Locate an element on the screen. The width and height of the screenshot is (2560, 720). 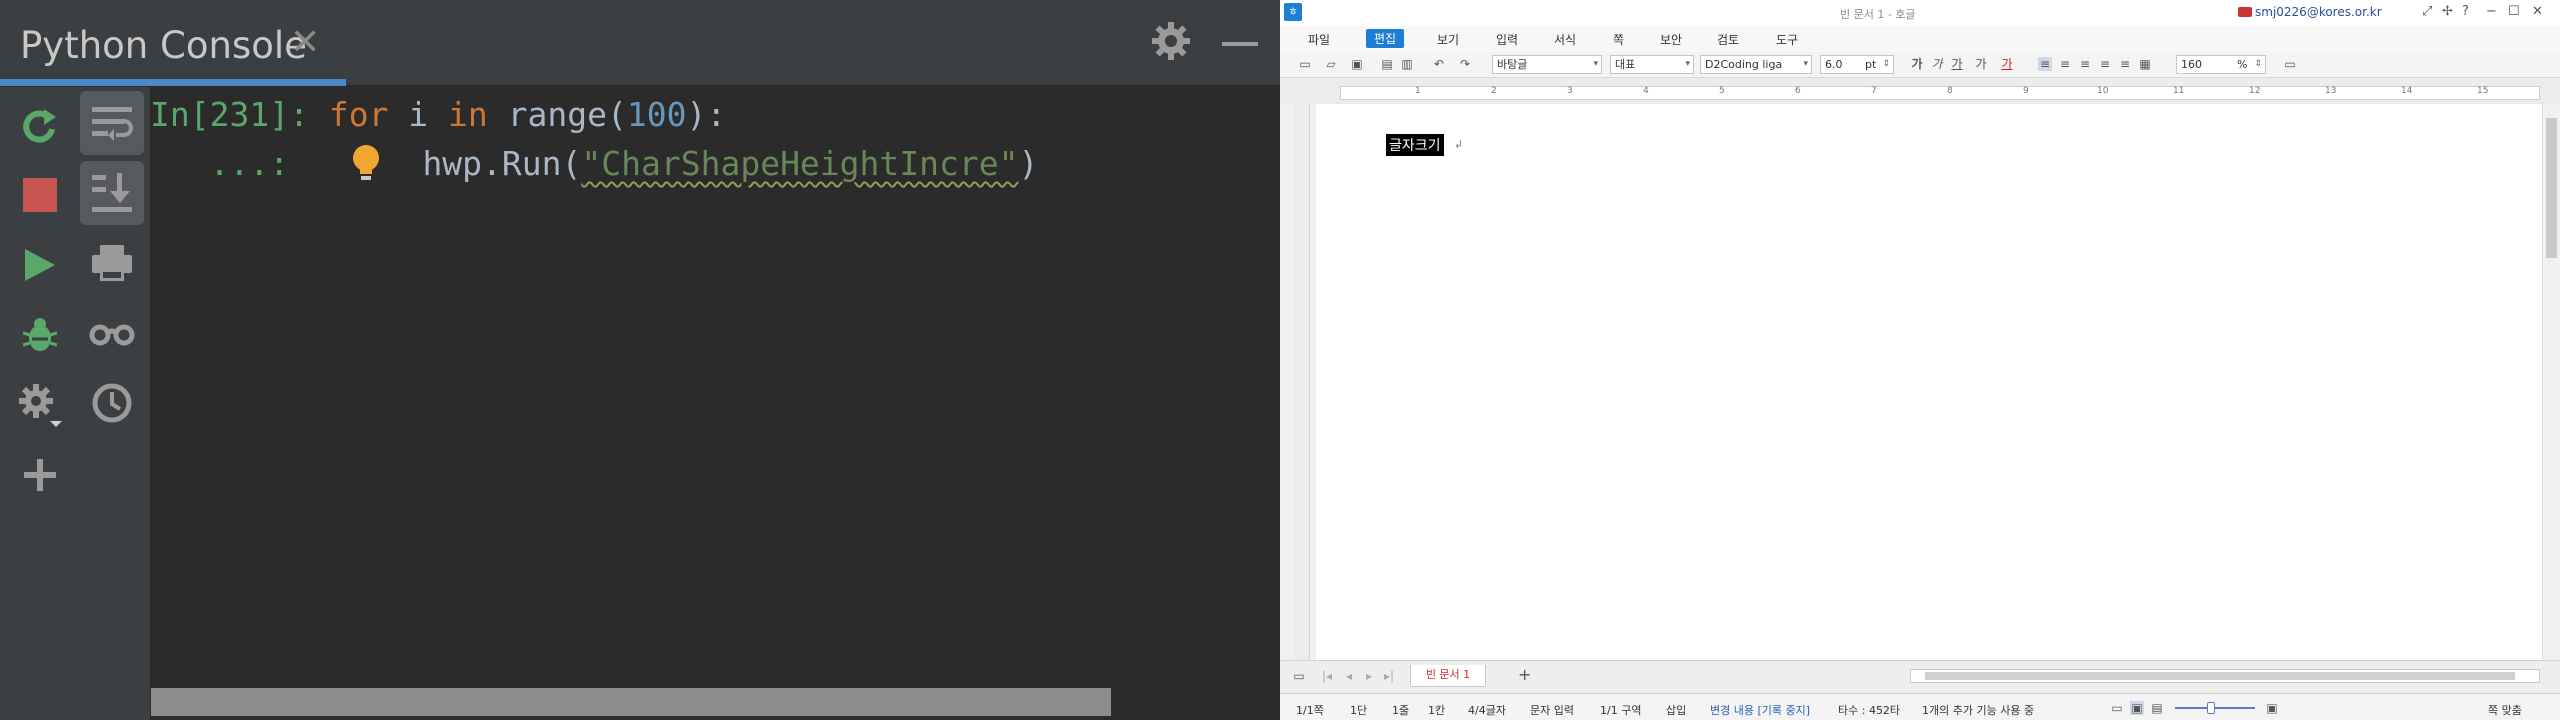
horizontal-ruler: 1 2 3 4 5 6 7 8 9 10 11 12 13 14 15 is located at coordinates (1920, 91).